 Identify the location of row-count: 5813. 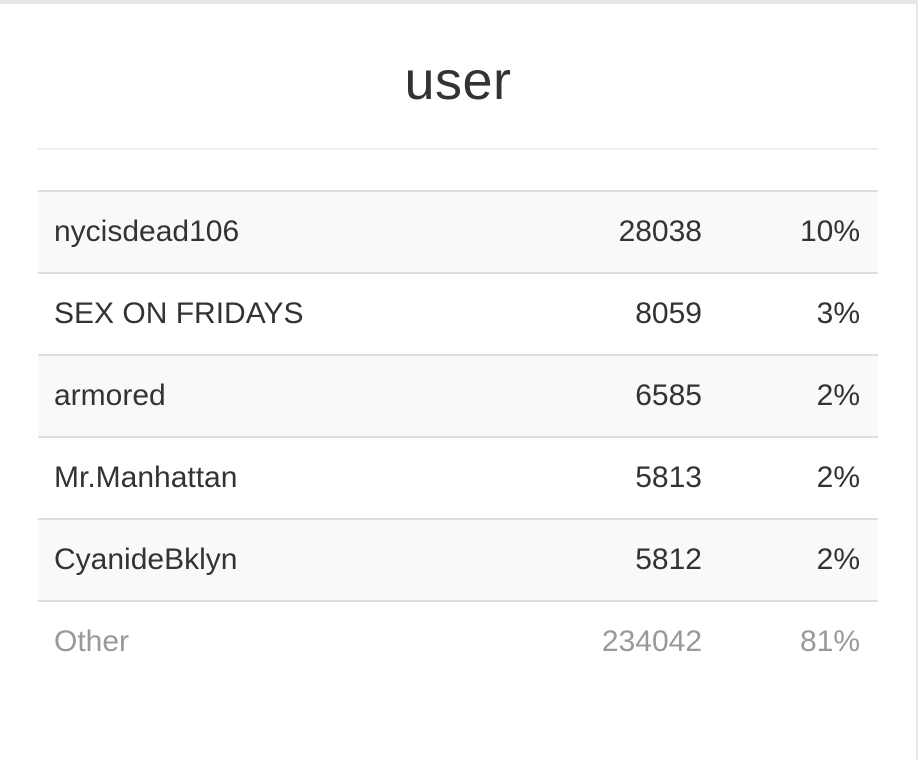
(668, 477).